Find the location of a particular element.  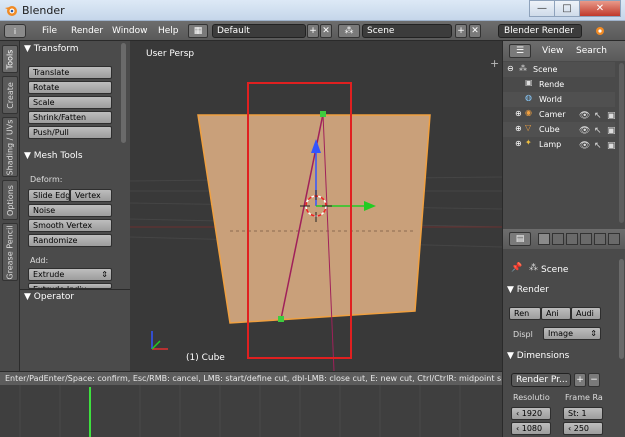

properties-editor-icon: ▤ is located at coordinates (520, 239).